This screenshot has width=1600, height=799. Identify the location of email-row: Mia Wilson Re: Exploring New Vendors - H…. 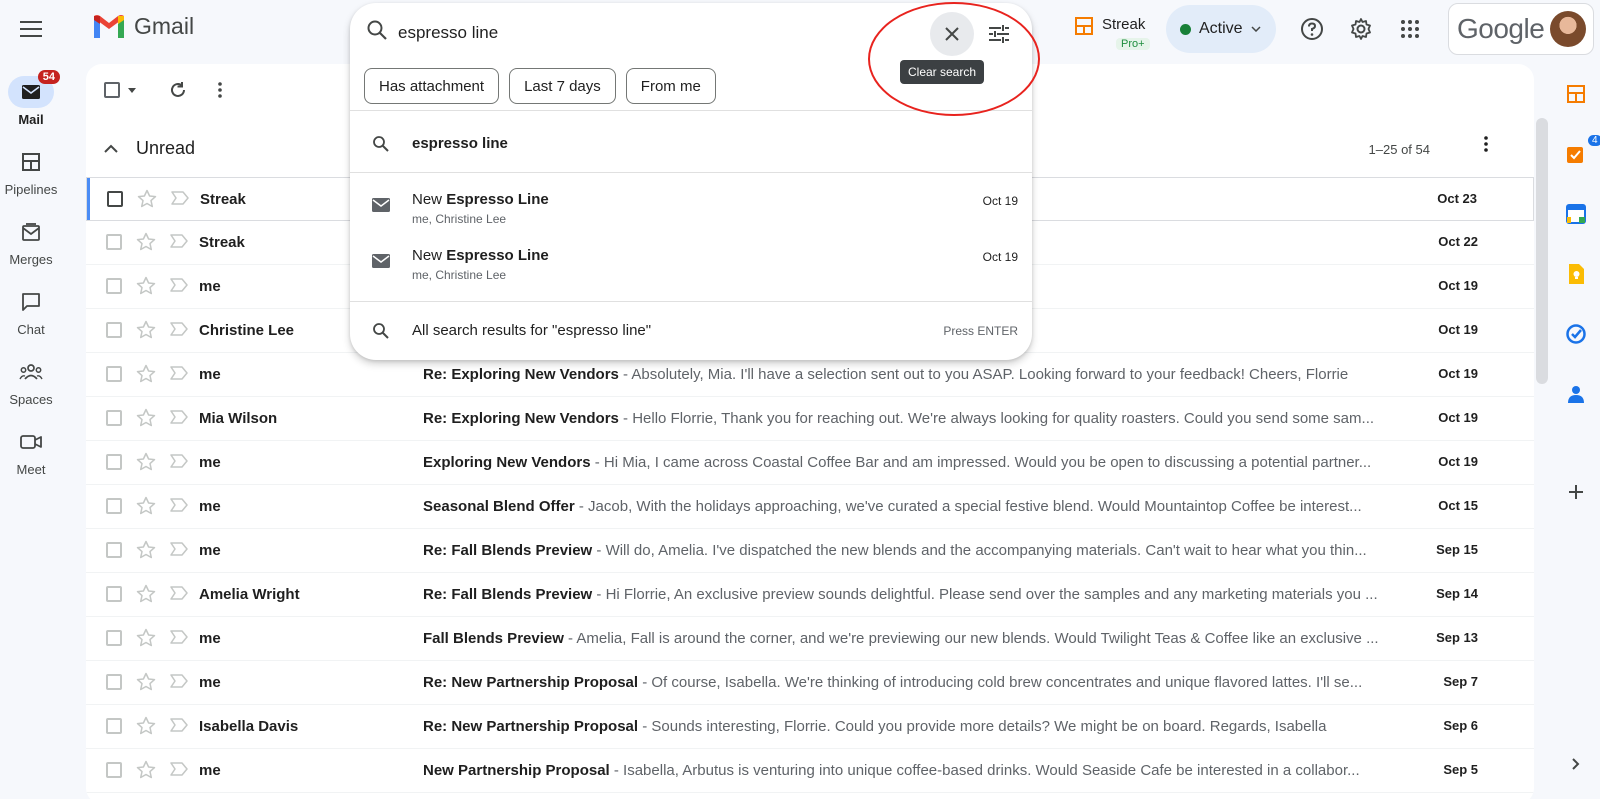
(810, 419).